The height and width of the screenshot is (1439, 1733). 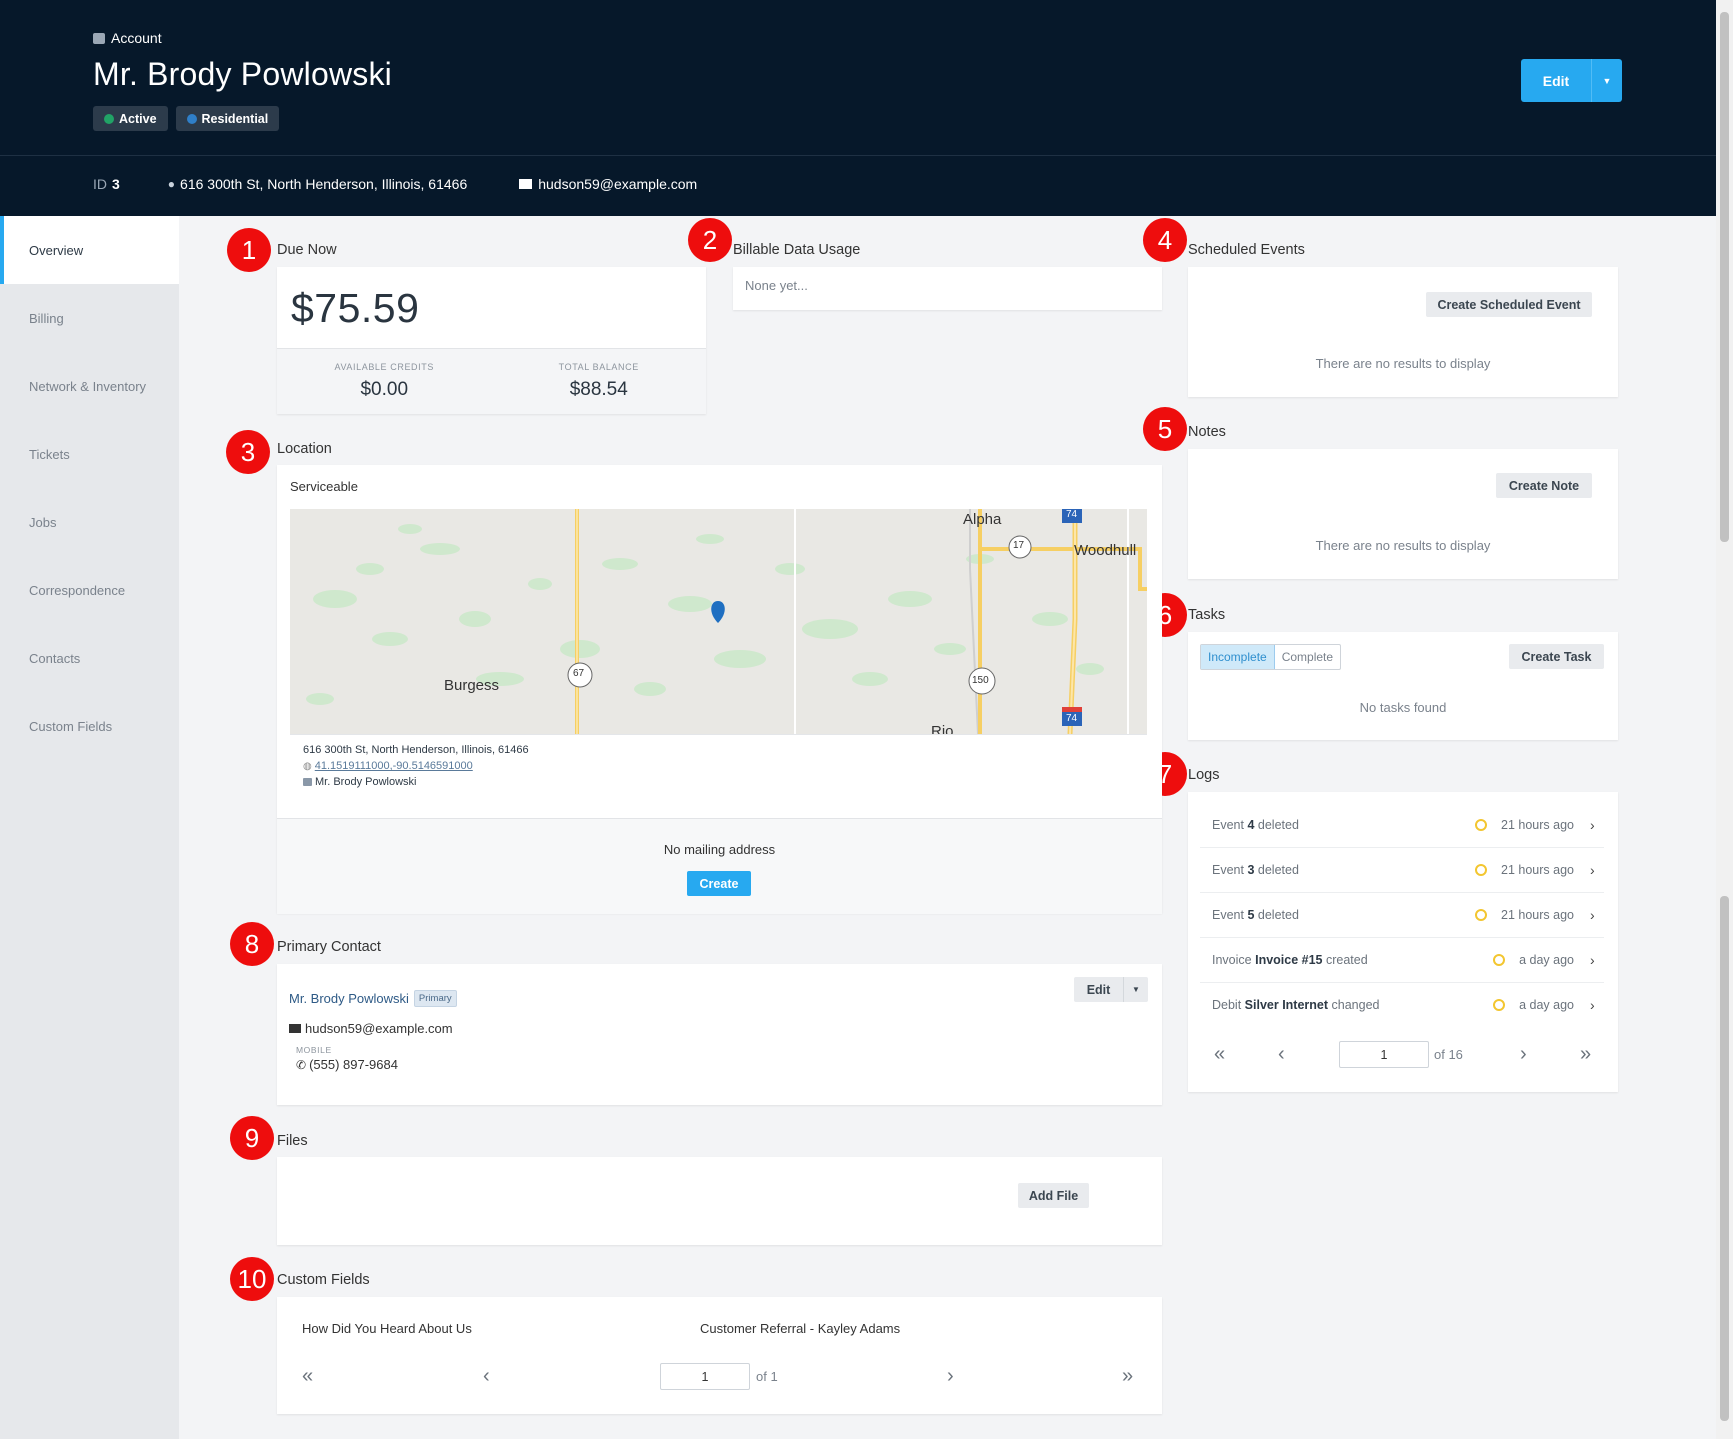 I want to click on route-67-label: 67, so click(x=579, y=673).